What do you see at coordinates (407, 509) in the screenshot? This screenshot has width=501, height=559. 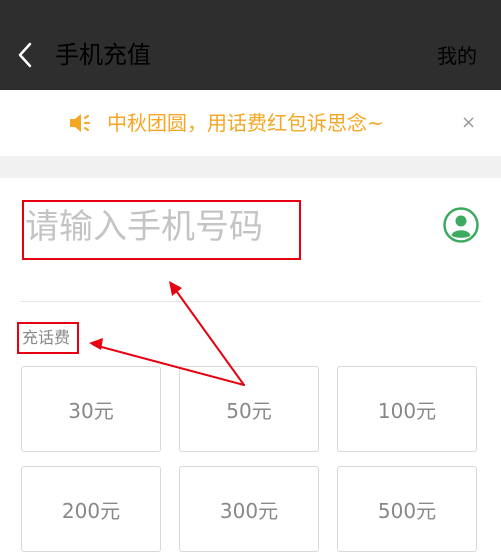 I see `amount-option-500: 500元` at bounding box center [407, 509].